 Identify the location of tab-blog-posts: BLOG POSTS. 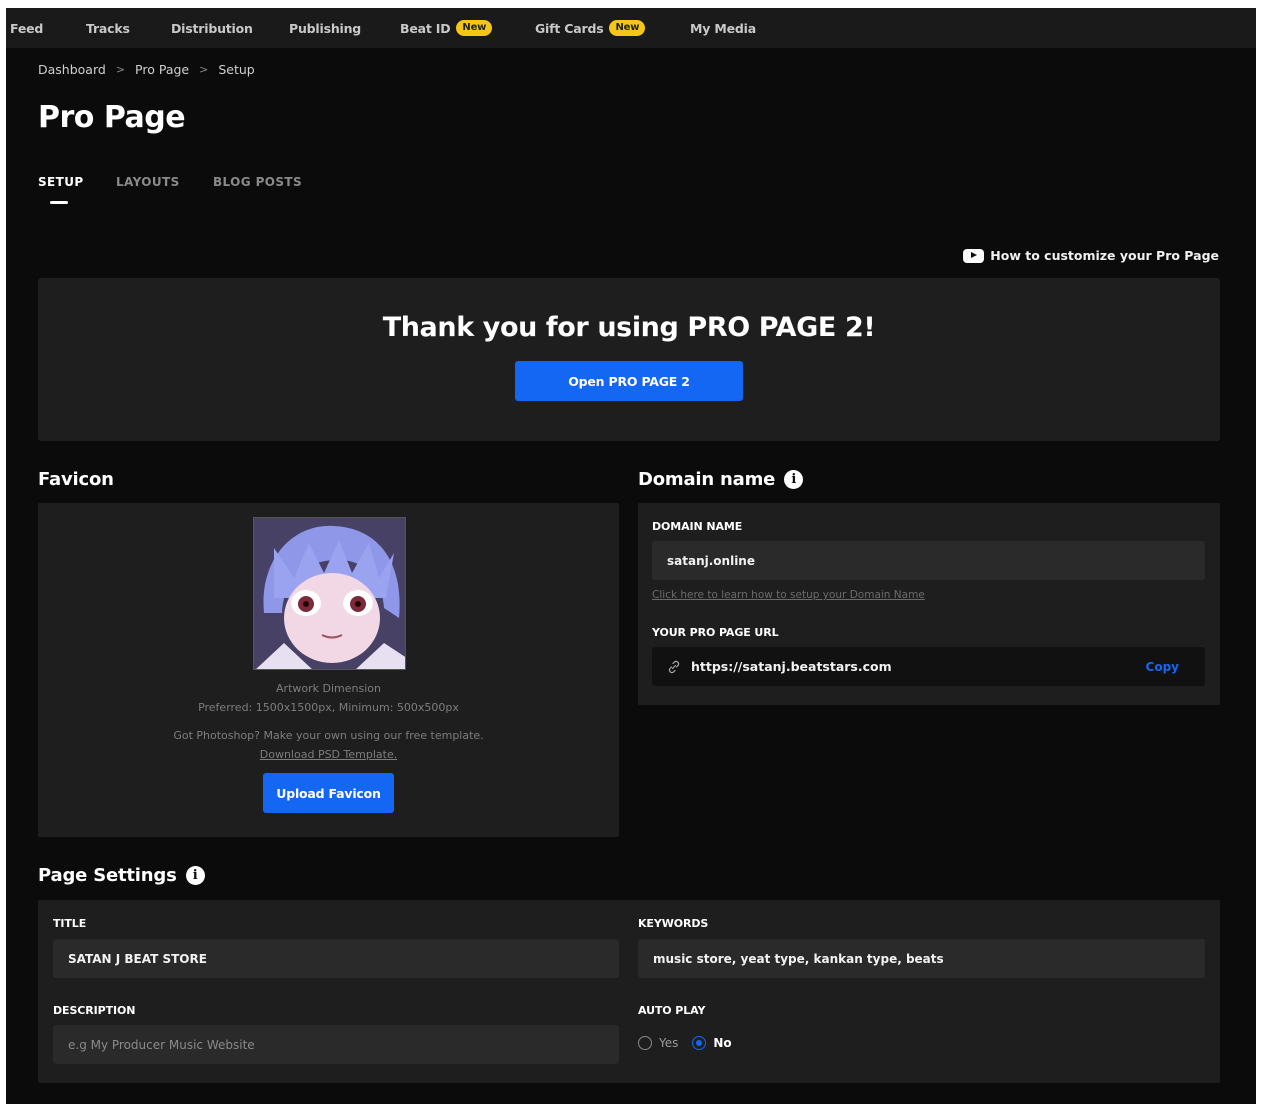
(257, 182).